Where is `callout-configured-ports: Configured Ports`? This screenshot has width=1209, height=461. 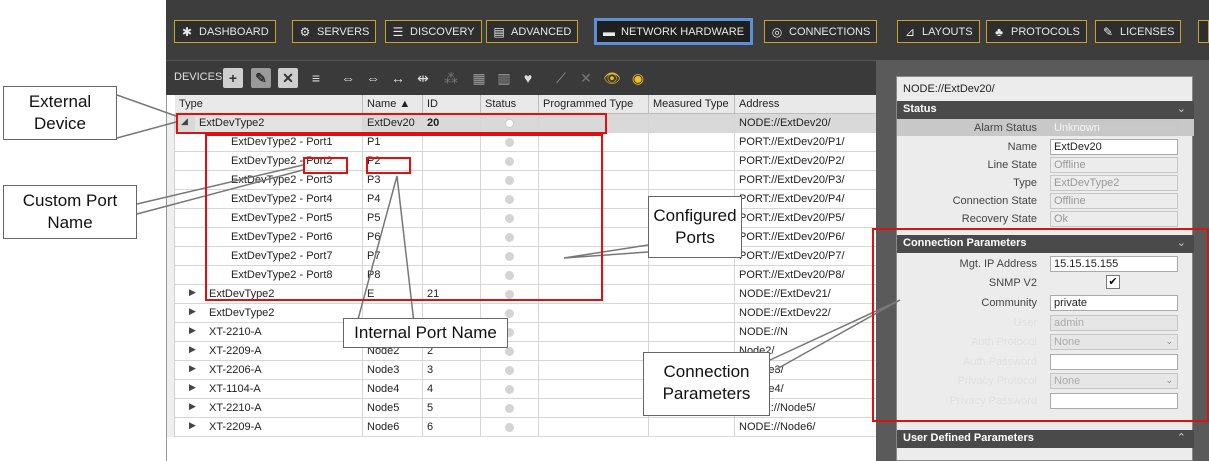 callout-configured-ports: Configured Ports is located at coordinates (695, 227).